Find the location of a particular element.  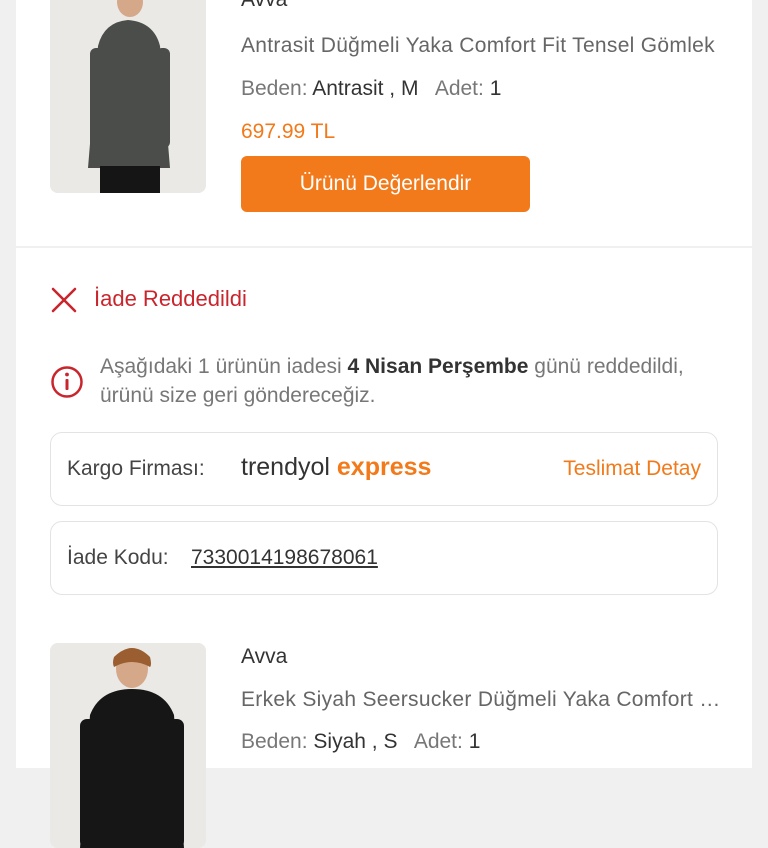

shipping-label: Kargo Firması: is located at coordinates (136, 468).